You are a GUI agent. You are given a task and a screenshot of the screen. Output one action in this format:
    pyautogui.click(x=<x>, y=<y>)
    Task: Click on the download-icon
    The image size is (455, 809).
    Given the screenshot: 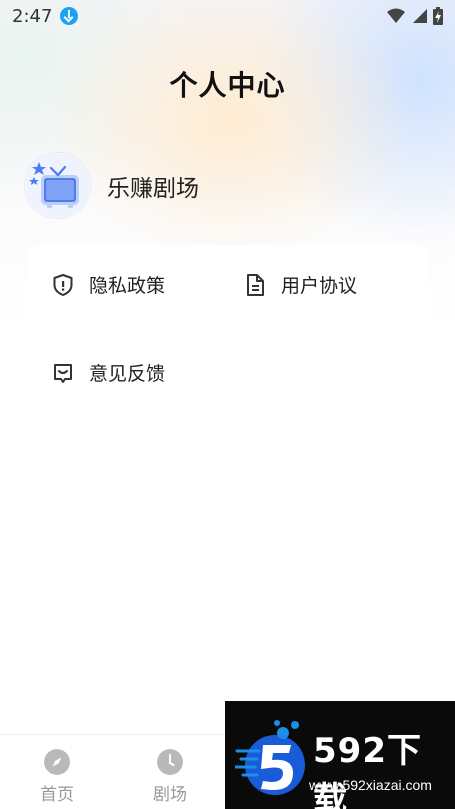 What is the action you would take?
    pyautogui.click(x=69, y=16)
    